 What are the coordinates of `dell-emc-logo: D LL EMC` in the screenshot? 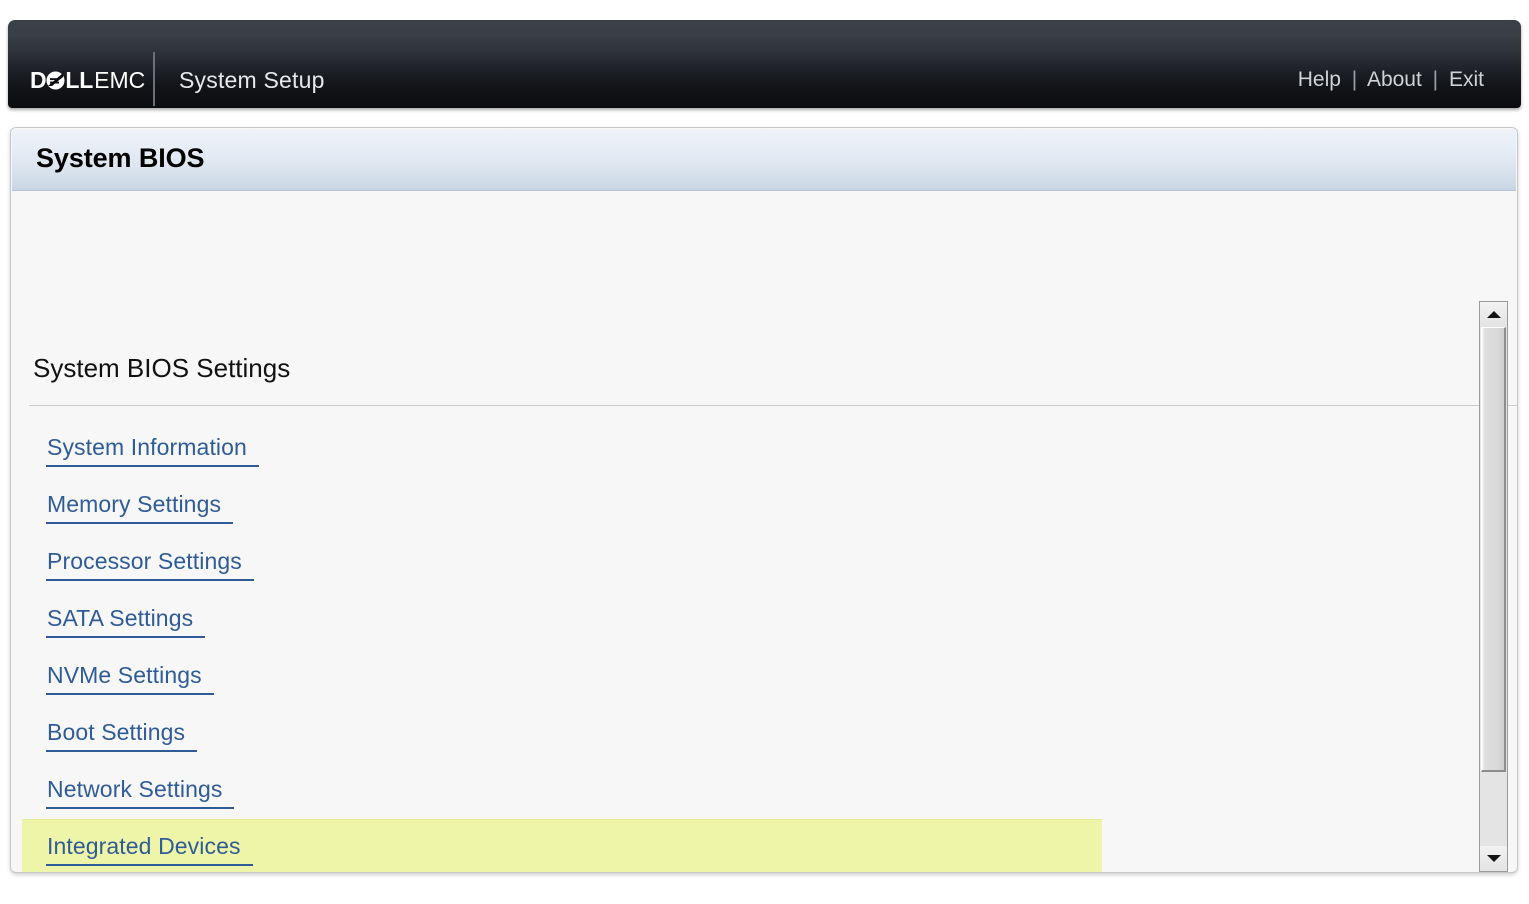 It's located at (87, 80).